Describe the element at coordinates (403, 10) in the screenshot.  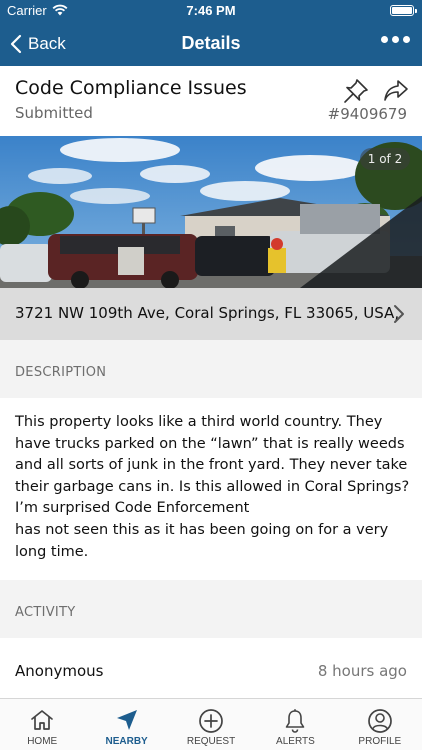
I see `battery-icon` at that location.